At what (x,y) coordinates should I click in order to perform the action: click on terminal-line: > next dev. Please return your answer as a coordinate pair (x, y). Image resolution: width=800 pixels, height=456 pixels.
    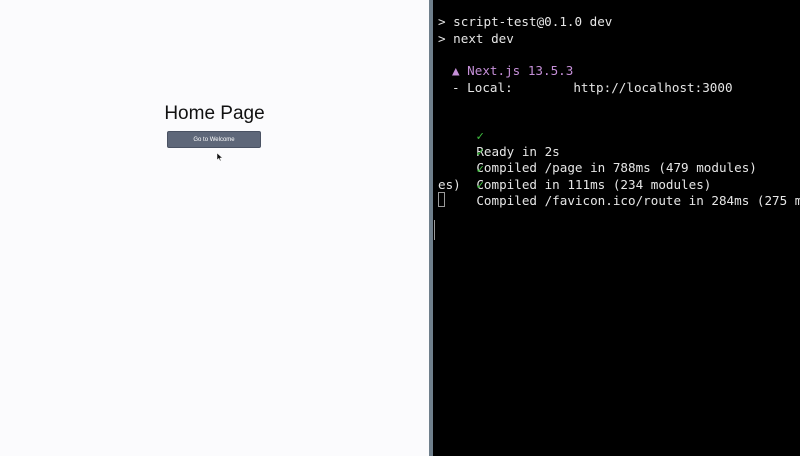
    Looking at the image, I should click on (476, 38).